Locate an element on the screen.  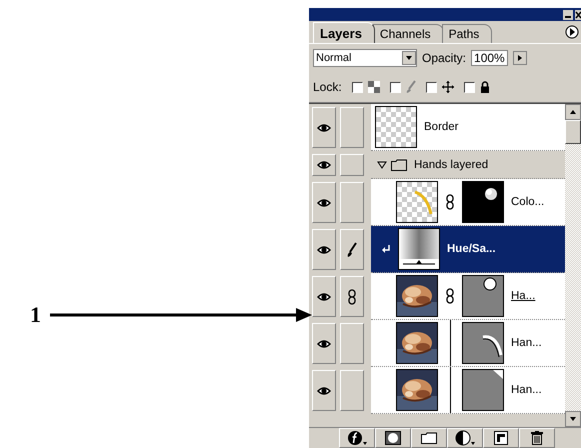
fx-circle-icon is located at coordinates (357, 438).